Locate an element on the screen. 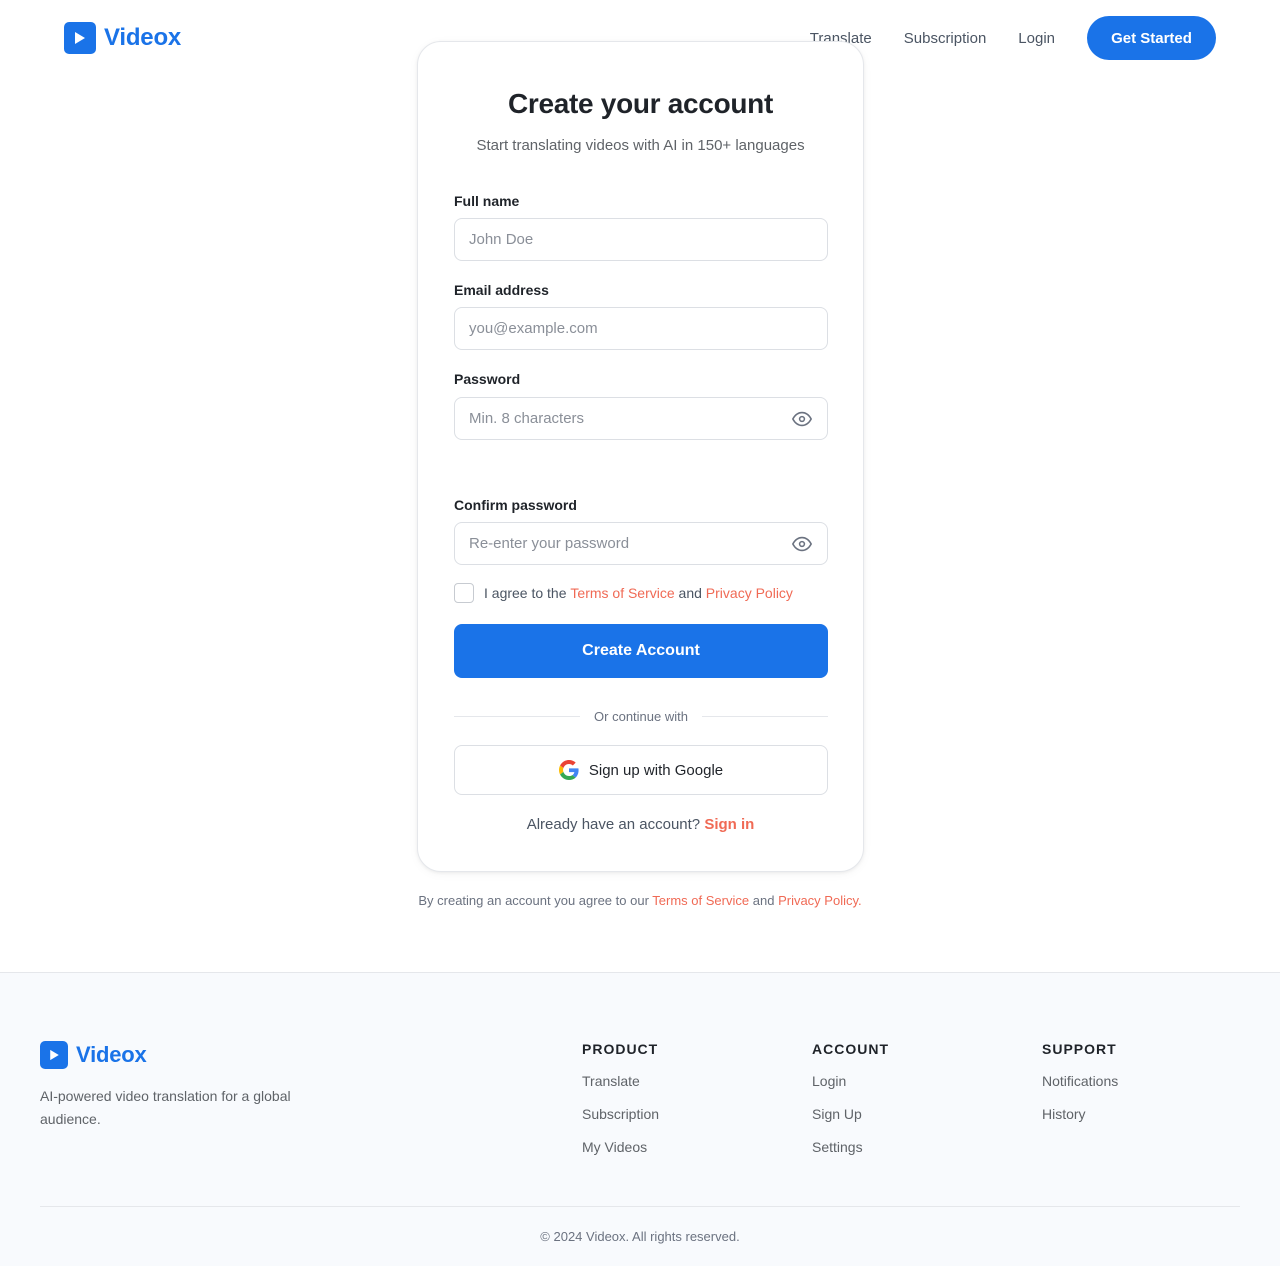 The height and width of the screenshot is (1266, 1280). confirm-password-field is located at coordinates (641, 543).